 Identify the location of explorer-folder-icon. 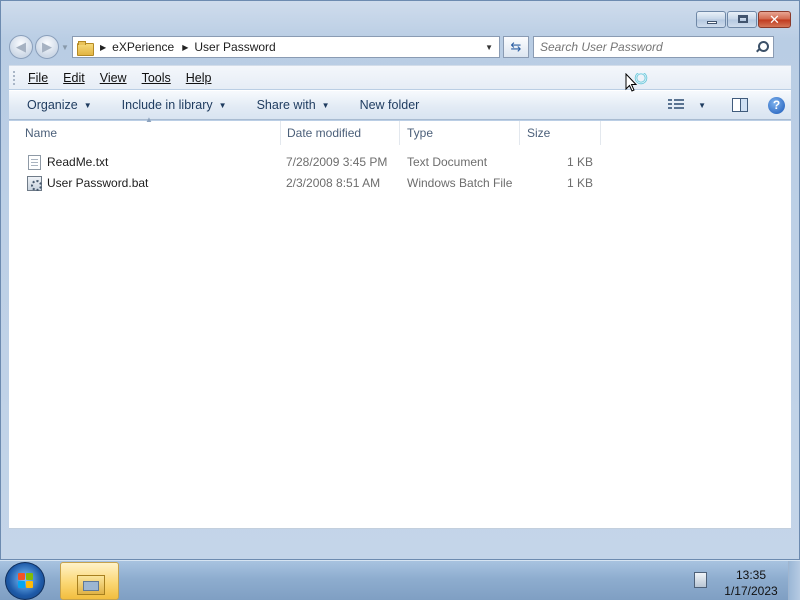
(91, 583).